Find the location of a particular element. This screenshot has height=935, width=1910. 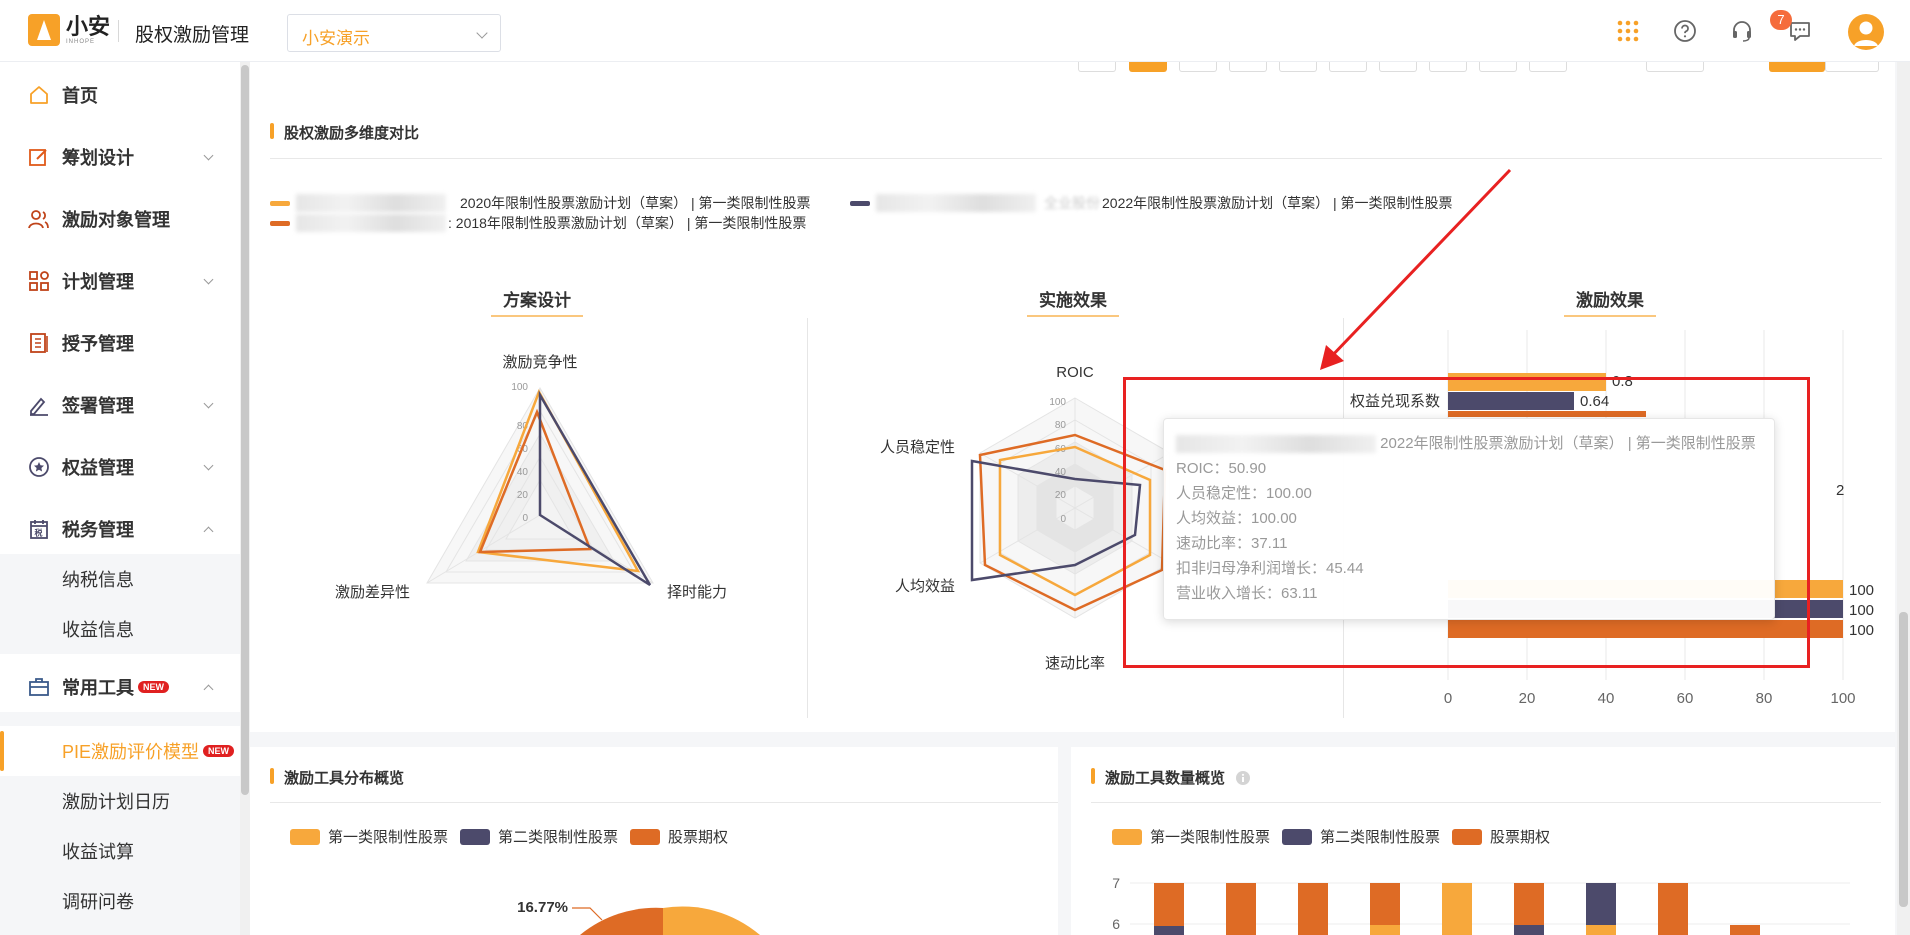

chevron-down-icon is located at coordinates (208, 155).